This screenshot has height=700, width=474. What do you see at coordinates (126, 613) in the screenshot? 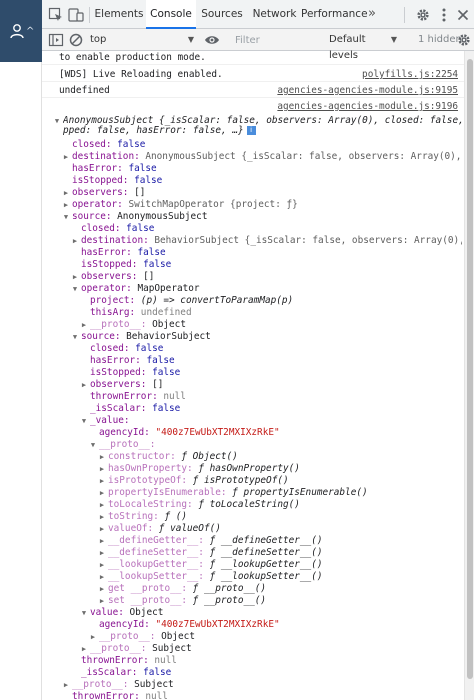
I see `property-row: value: Object` at bounding box center [126, 613].